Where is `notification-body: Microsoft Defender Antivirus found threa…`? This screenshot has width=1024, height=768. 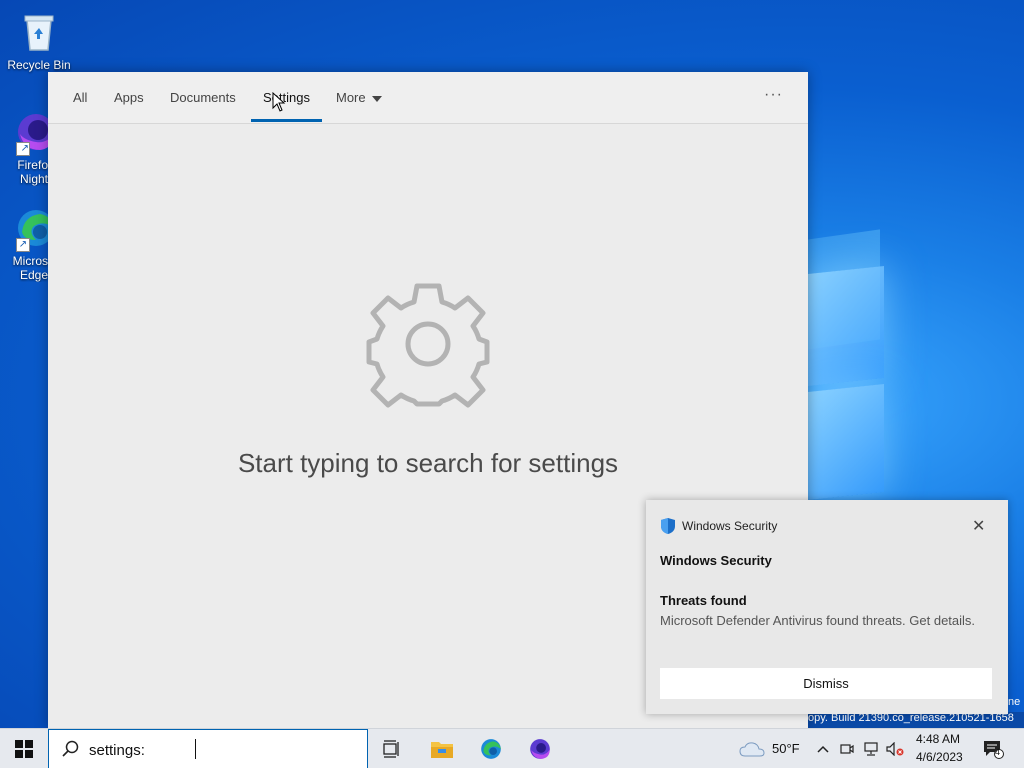
notification-body: Microsoft Defender Antivirus found threa… is located at coordinates (818, 620).